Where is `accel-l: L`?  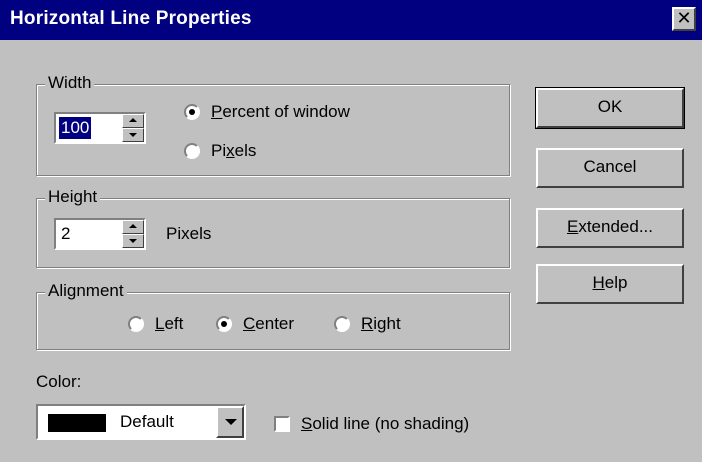
accel-l: L is located at coordinates (160, 323).